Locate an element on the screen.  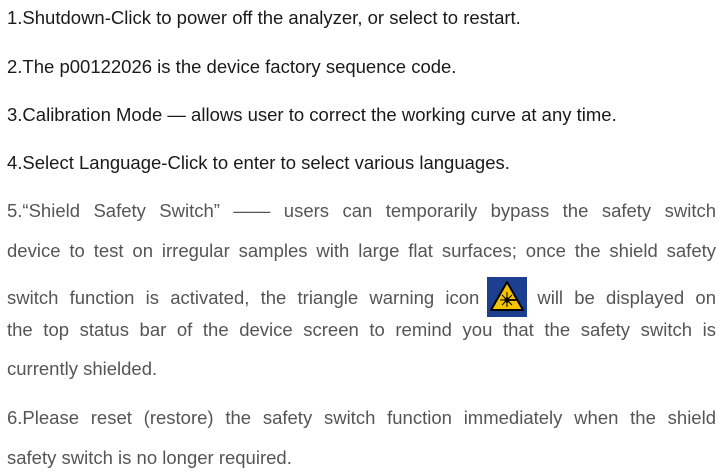
laser-warning-icon is located at coordinates (507, 297).